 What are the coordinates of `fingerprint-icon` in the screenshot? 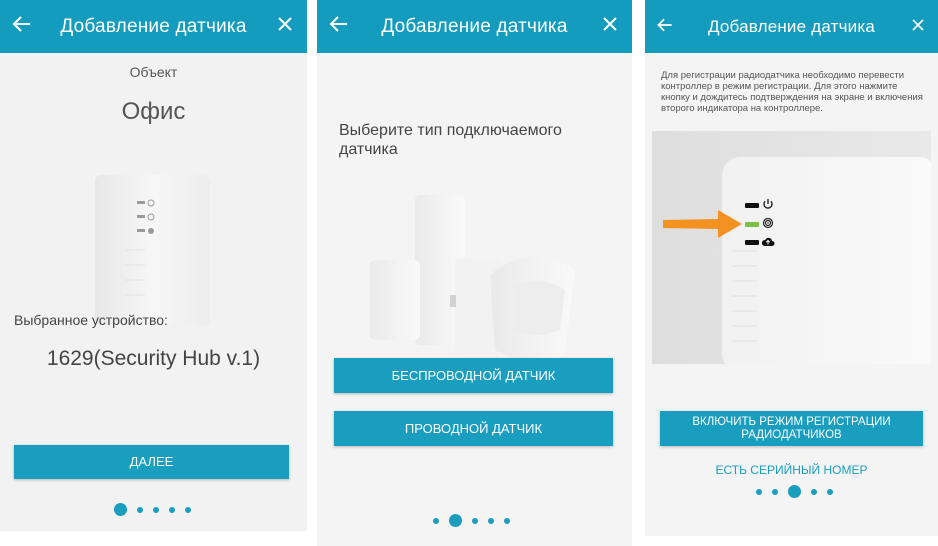 It's located at (768, 223).